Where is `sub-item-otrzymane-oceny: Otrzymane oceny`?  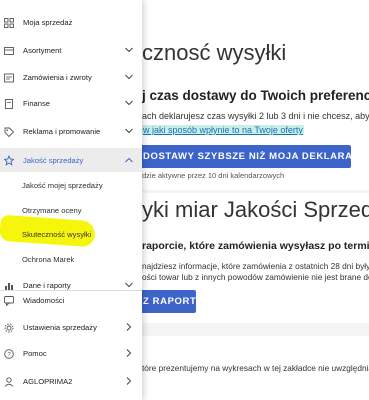
sub-item-otrzymane-oceny: Otrzymane oceny is located at coordinates (52, 210).